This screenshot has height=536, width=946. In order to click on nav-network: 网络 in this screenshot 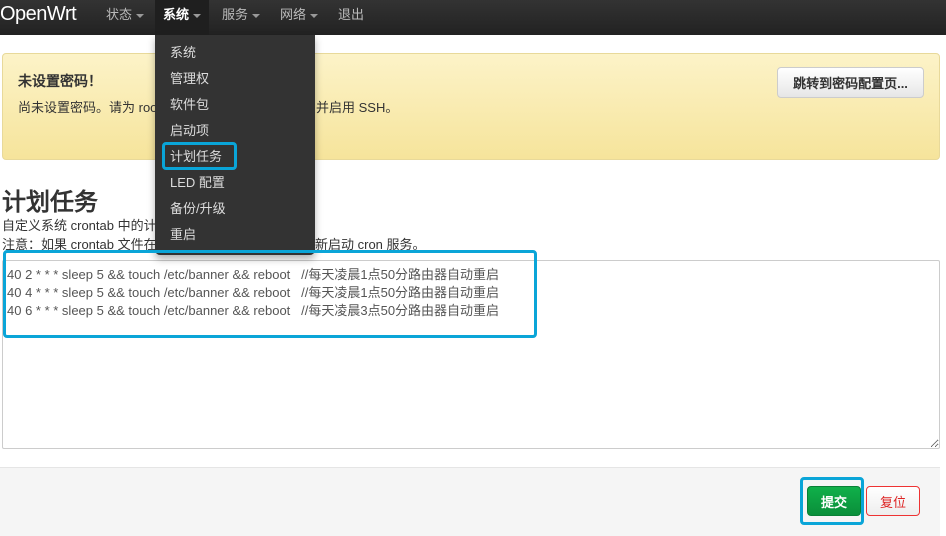, I will do `click(299, 17)`.